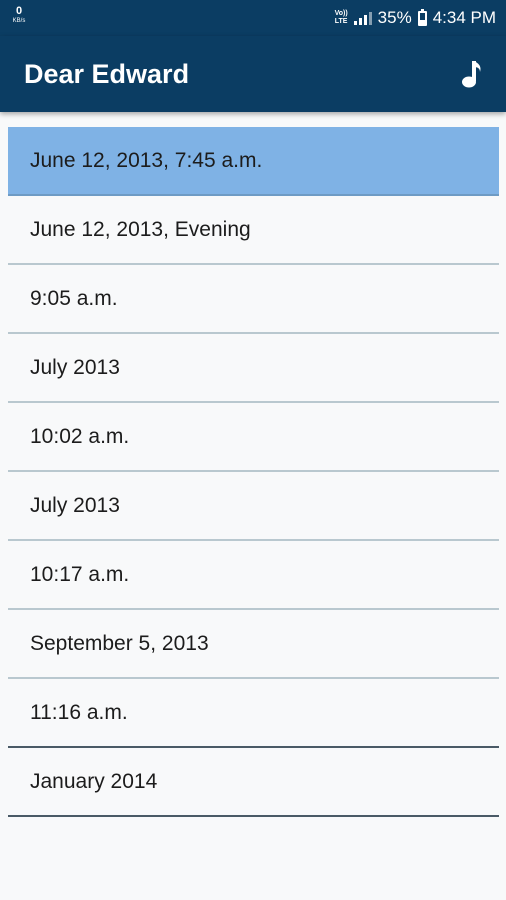  What do you see at coordinates (253, 575) in the screenshot?
I see `list-item: 10:17 a.m.` at bounding box center [253, 575].